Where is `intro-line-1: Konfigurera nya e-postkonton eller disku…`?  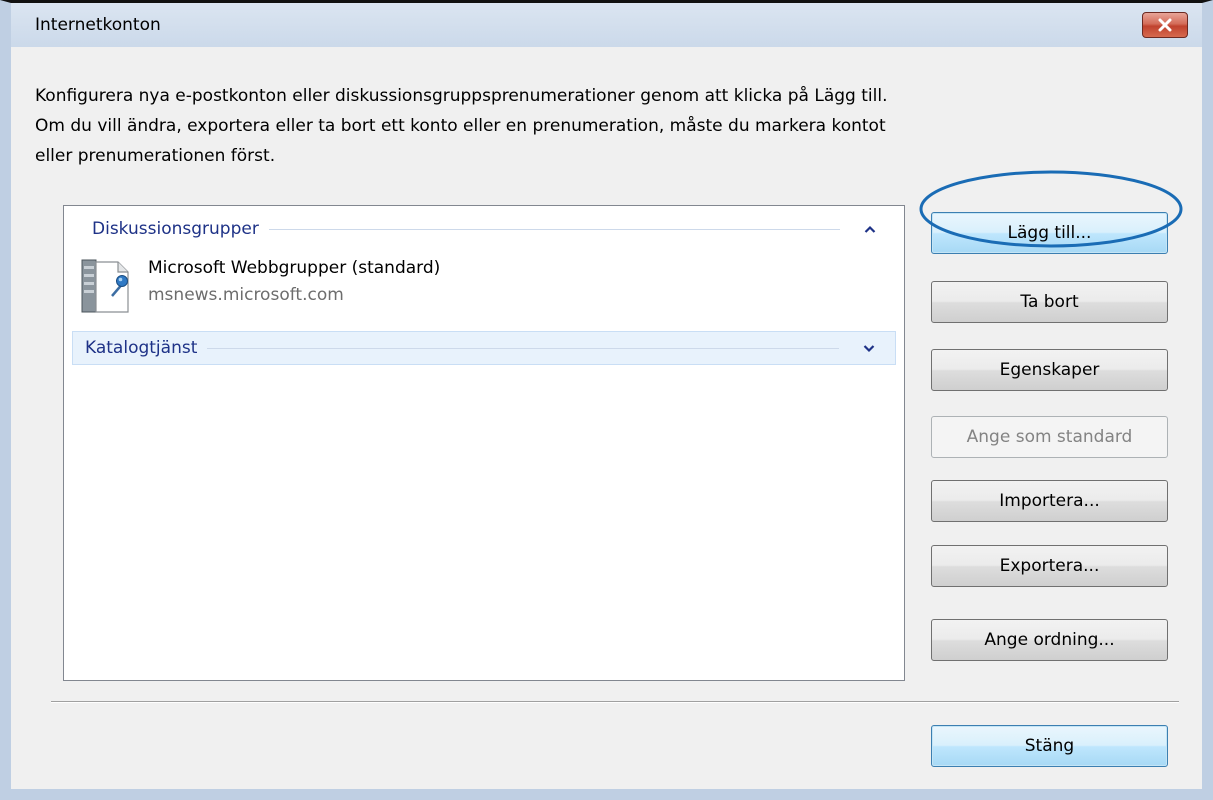
intro-line-1: Konfigurera nya e-postkonton eller disku… is located at coordinates (461, 96).